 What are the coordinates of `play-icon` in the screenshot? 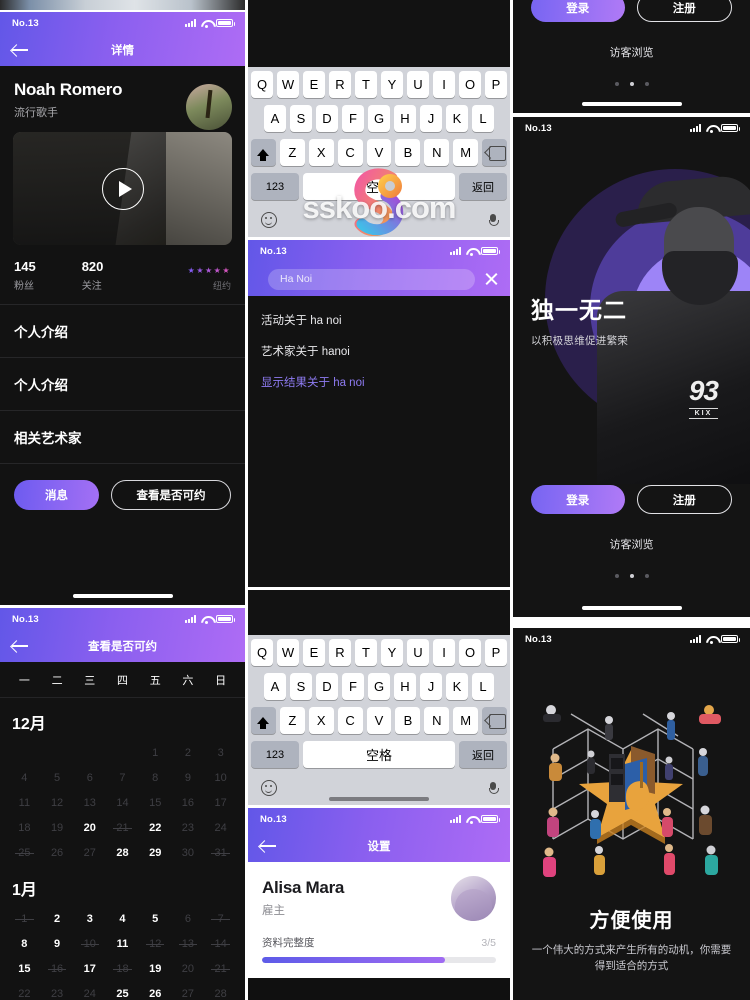 It's located at (122, 188).